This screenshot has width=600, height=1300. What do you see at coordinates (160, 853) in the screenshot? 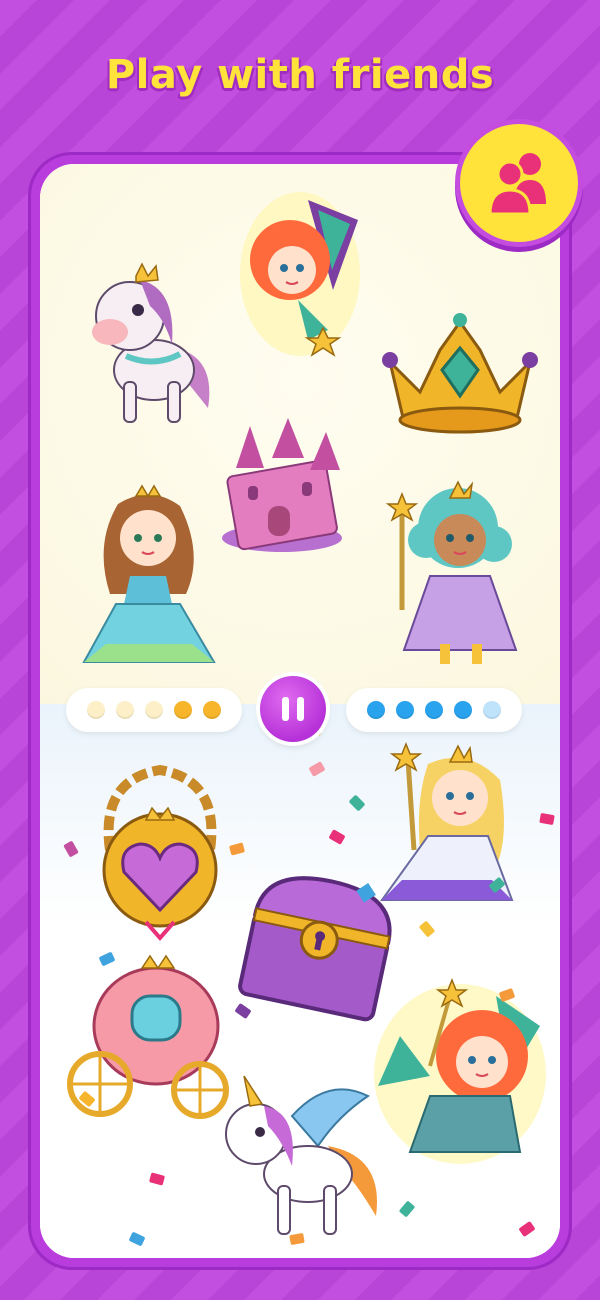
I see `heart-locket-sticker` at bounding box center [160, 853].